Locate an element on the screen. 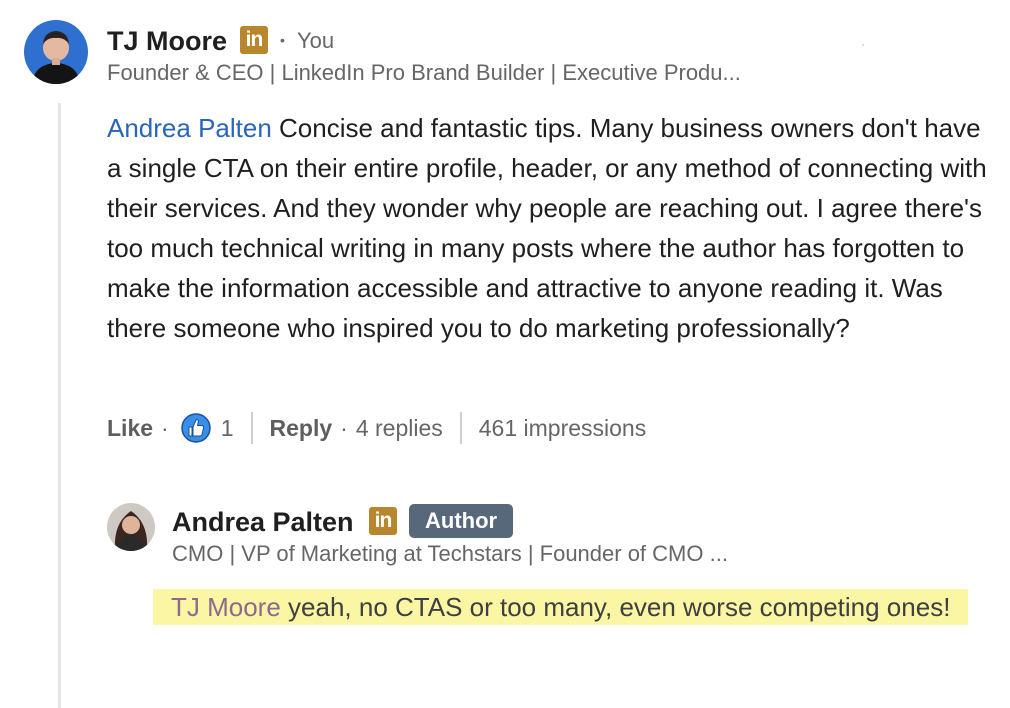 Image resolution: width=1010 pixels, height=708 pixels. avatar-andrea-palten is located at coordinates (131, 527).